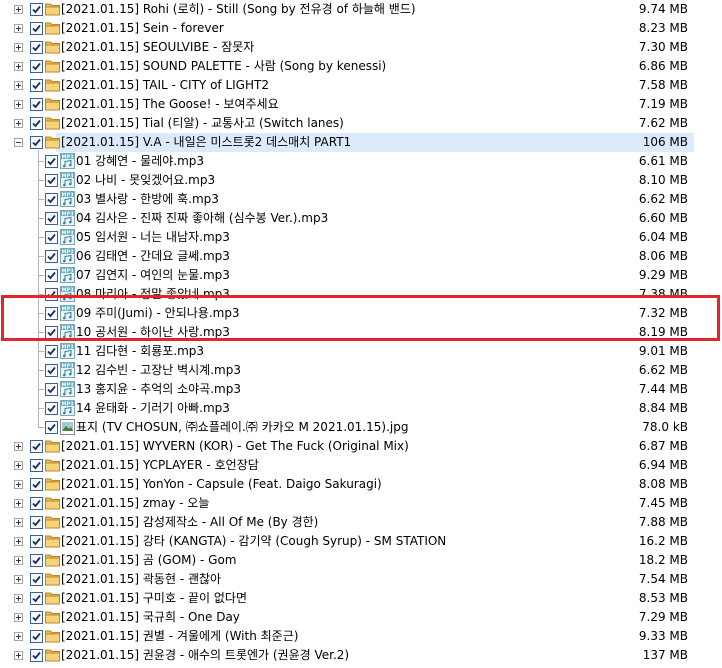 The image size is (722, 668). What do you see at coordinates (361, 370) in the screenshot?
I see `file-row: MP3 12 김수빈 - 고장난 벽시계.mp3 6.62 MB` at bounding box center [361, 370].